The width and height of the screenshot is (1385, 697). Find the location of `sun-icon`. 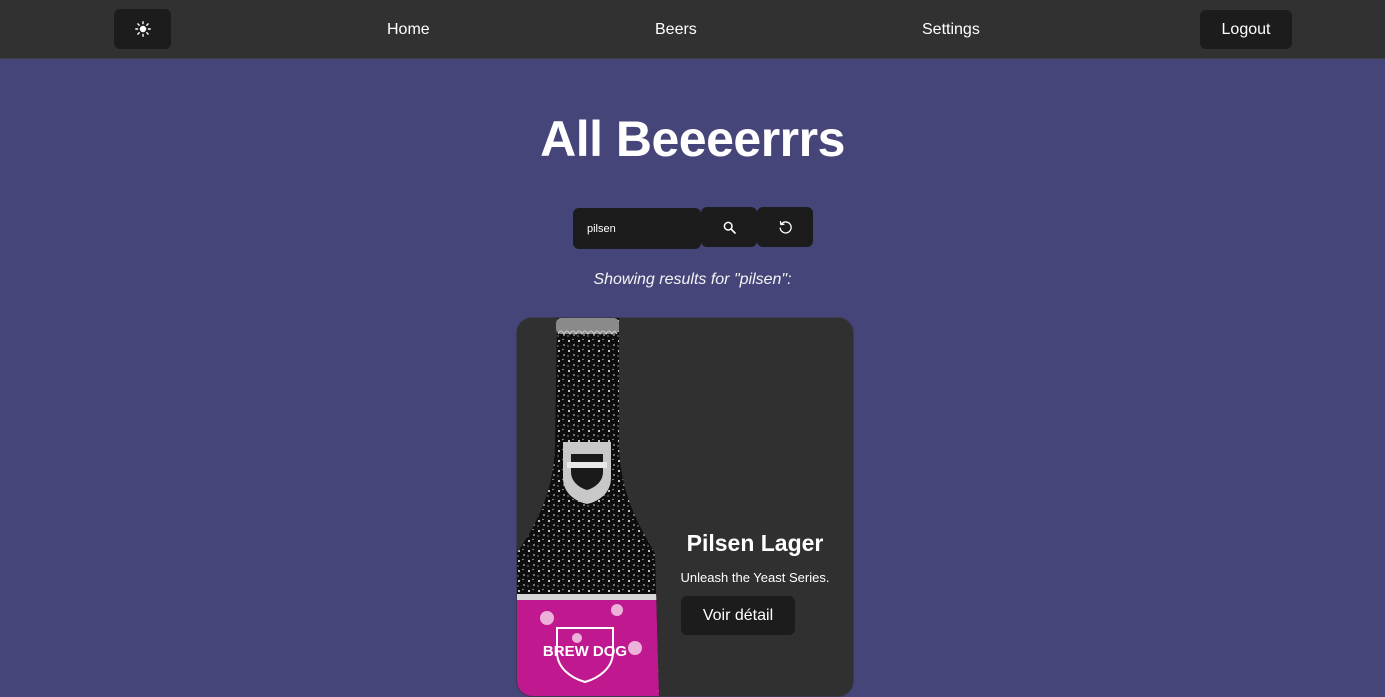

sun-icon is located at coordinates (142, 29).